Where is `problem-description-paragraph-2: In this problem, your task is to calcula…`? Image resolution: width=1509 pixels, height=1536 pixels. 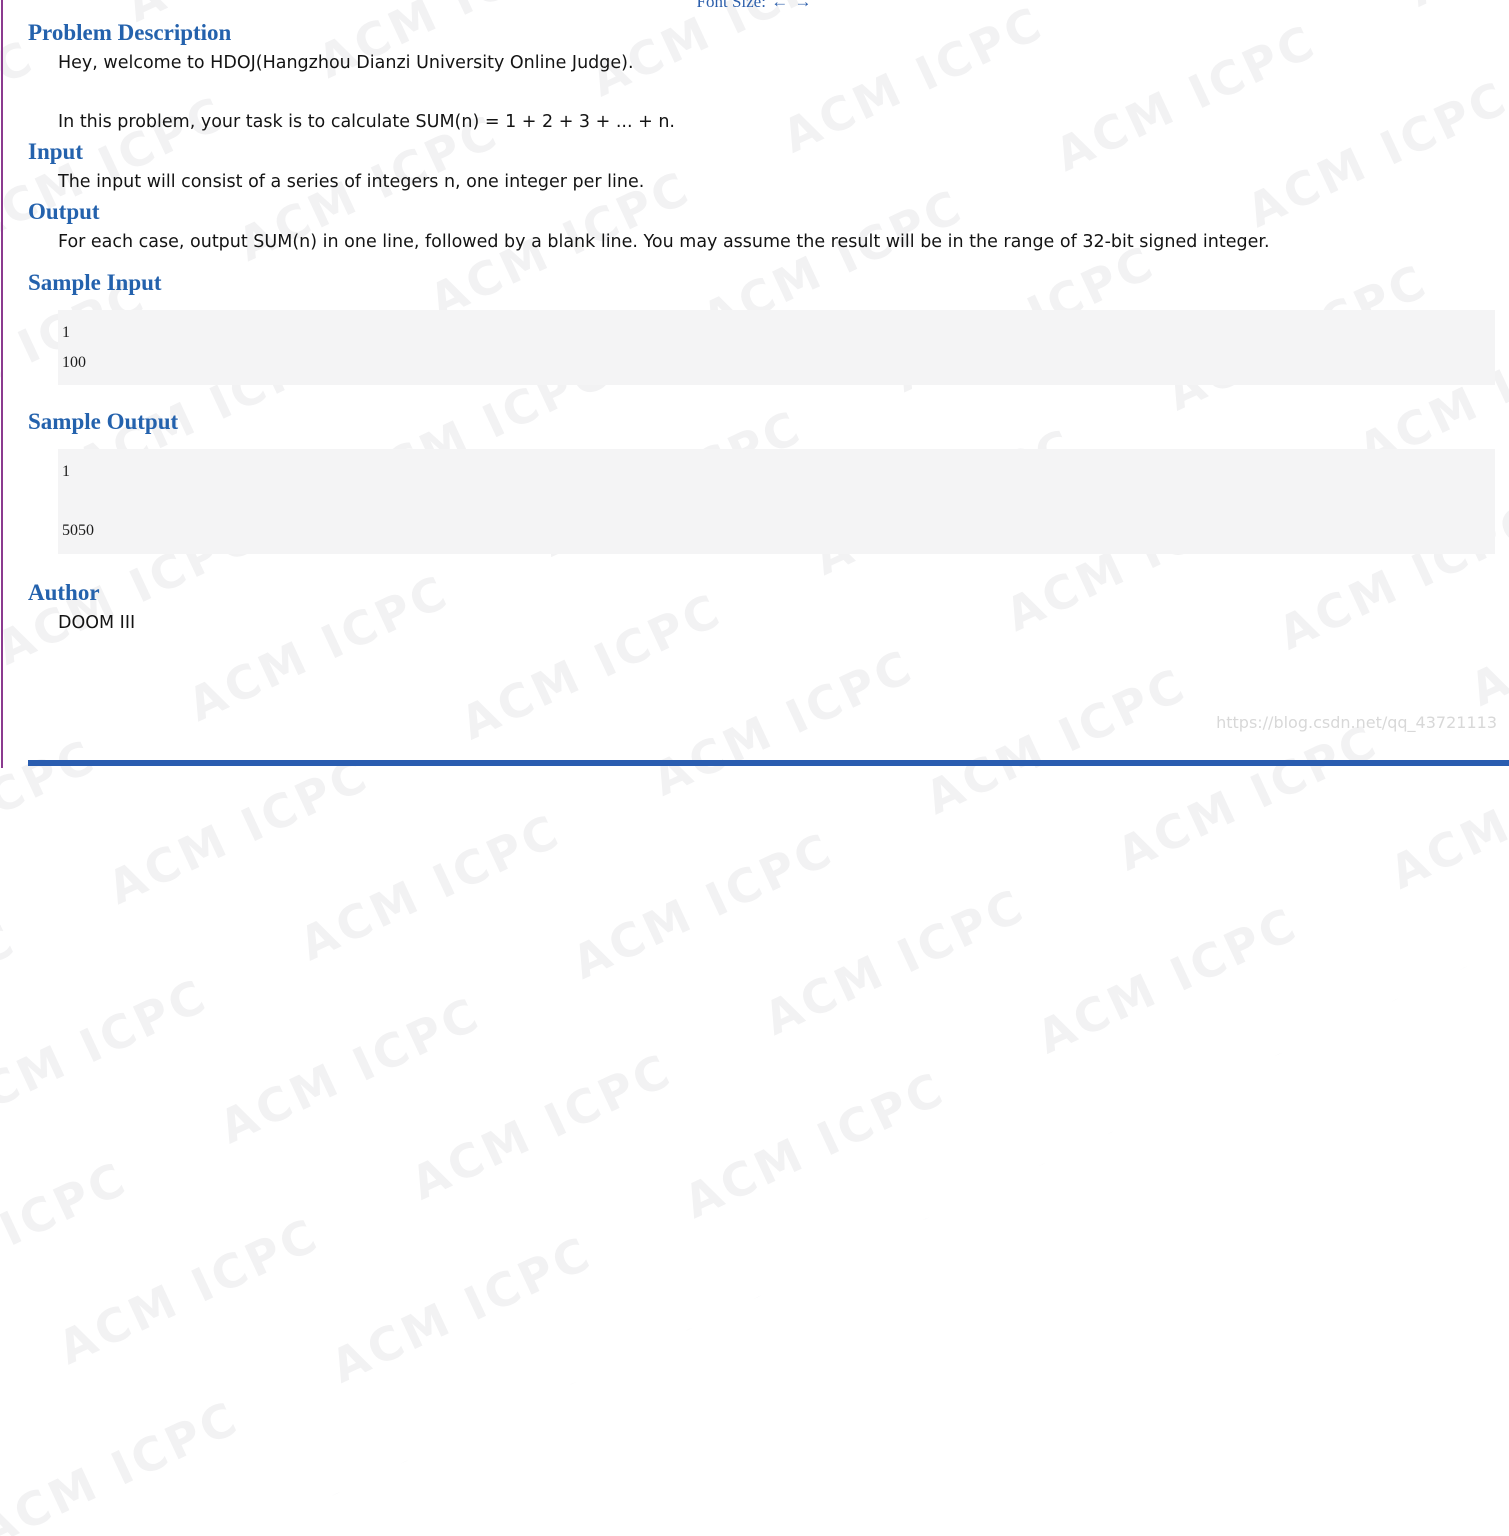
problem-description-paragraph-2: In this problem, your task is to calcula… is located at coordinates (366, 122).